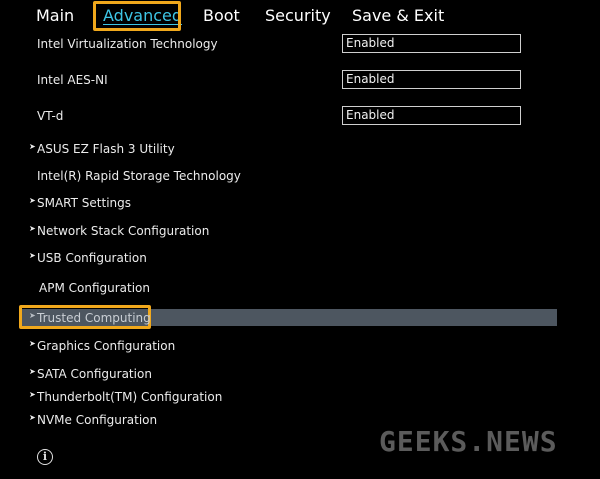  I want to click on setting-vt-d: VT-d Enabled, so click(300, 117).